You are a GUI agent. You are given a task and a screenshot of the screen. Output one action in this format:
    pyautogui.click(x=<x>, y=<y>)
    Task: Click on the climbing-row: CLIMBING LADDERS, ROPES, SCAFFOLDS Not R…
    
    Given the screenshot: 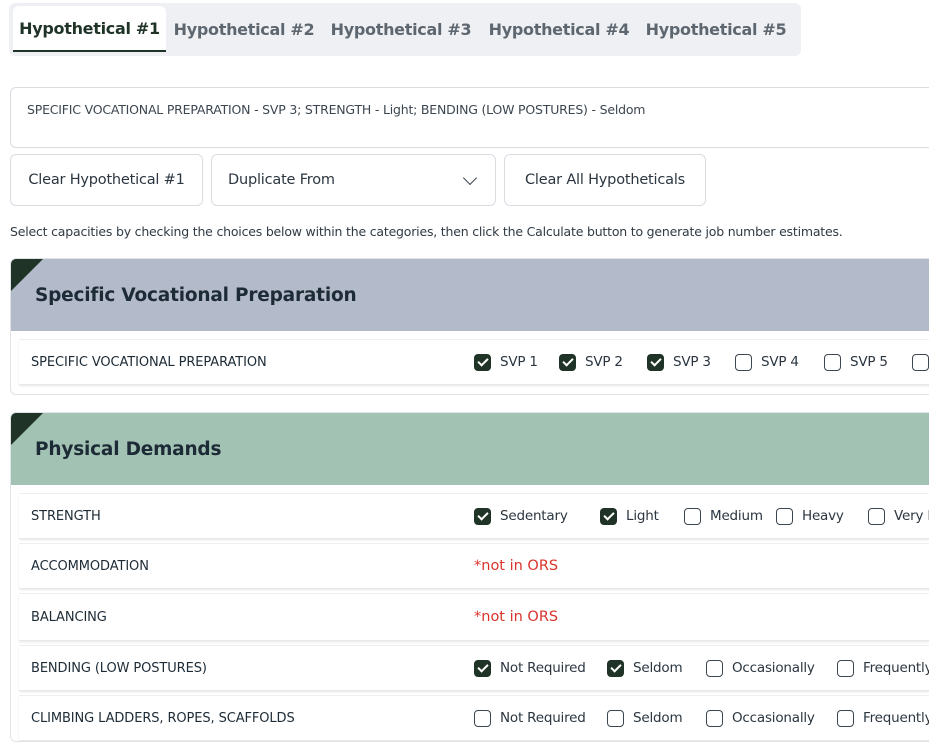 What is the action you would take?
    pyautogui.click(x=474, y=717)
    